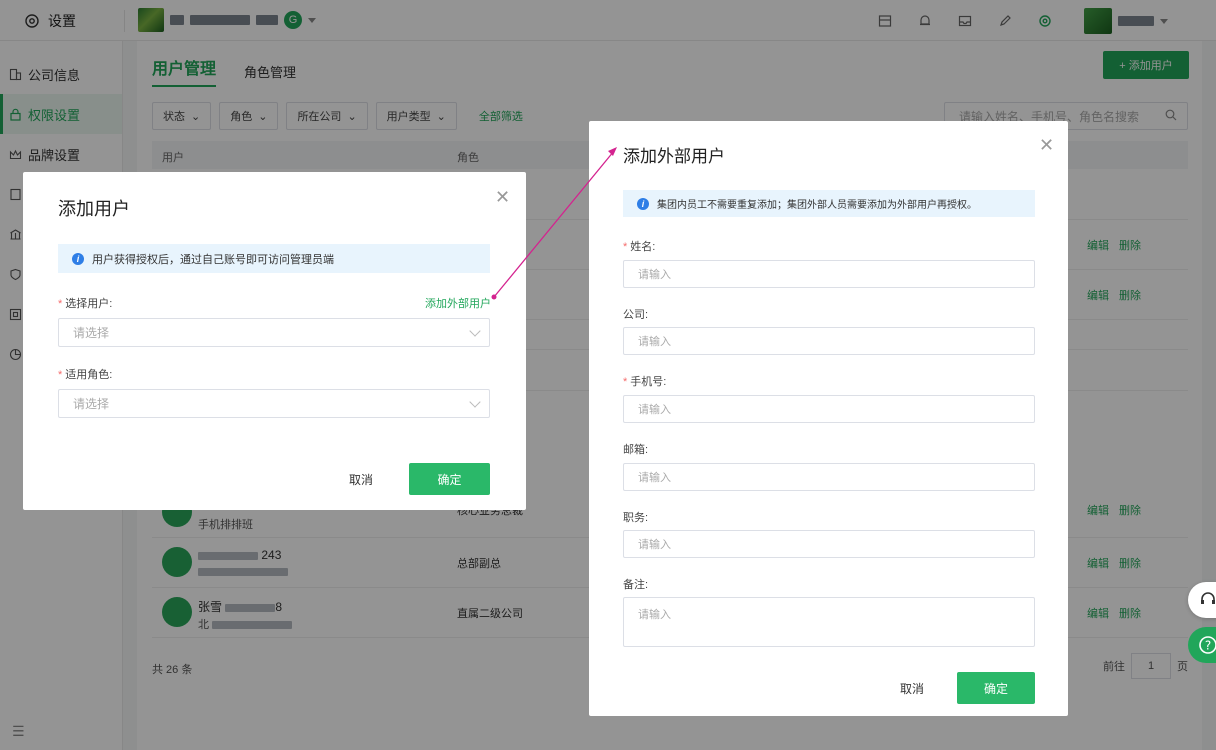 This screenshot has height=750, width=1216. I want to click on annotation-arrow, so click(554, 223).